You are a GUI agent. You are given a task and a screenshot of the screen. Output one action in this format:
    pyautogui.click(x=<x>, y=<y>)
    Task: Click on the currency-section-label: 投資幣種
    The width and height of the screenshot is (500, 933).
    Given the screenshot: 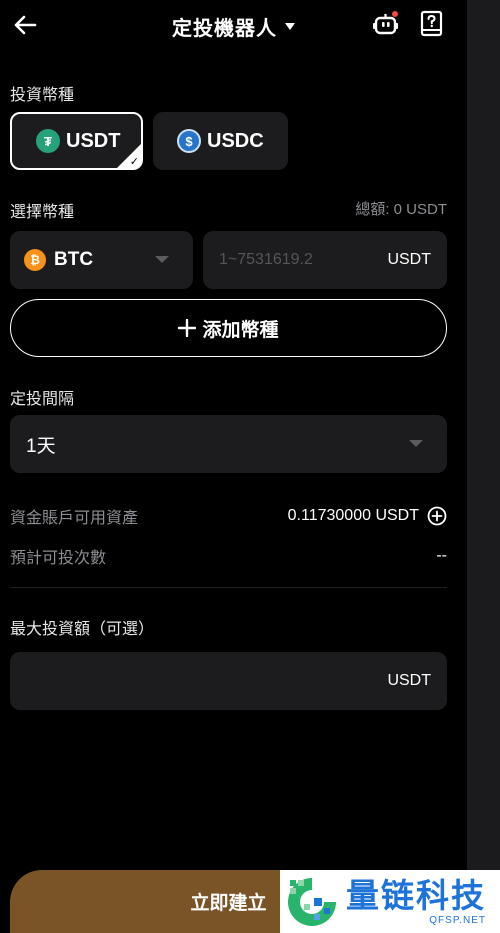 What is the action you would take?
    pyautogui.click(x=42, y=95)
    